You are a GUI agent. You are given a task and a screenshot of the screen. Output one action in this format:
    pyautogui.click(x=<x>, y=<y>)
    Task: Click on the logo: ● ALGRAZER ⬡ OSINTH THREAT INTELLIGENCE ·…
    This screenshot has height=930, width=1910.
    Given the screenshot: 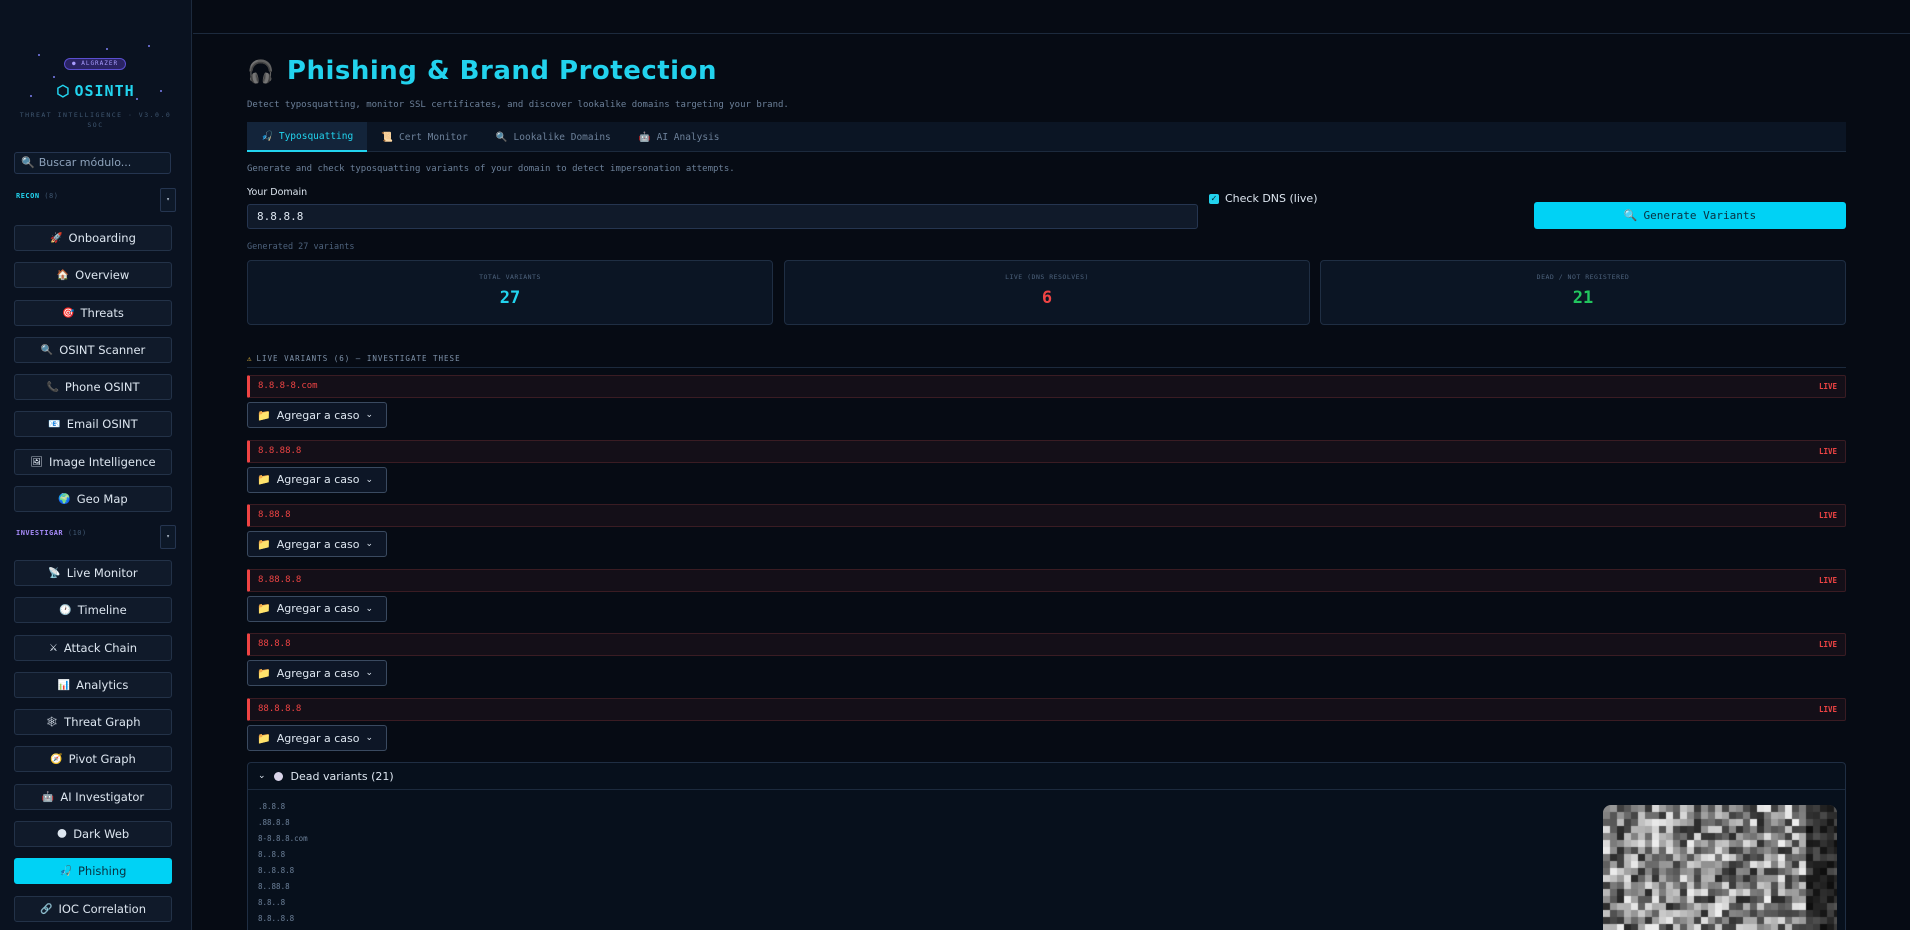 What is the action you would take?
    pyautogui.click(x=95, y=87)
    